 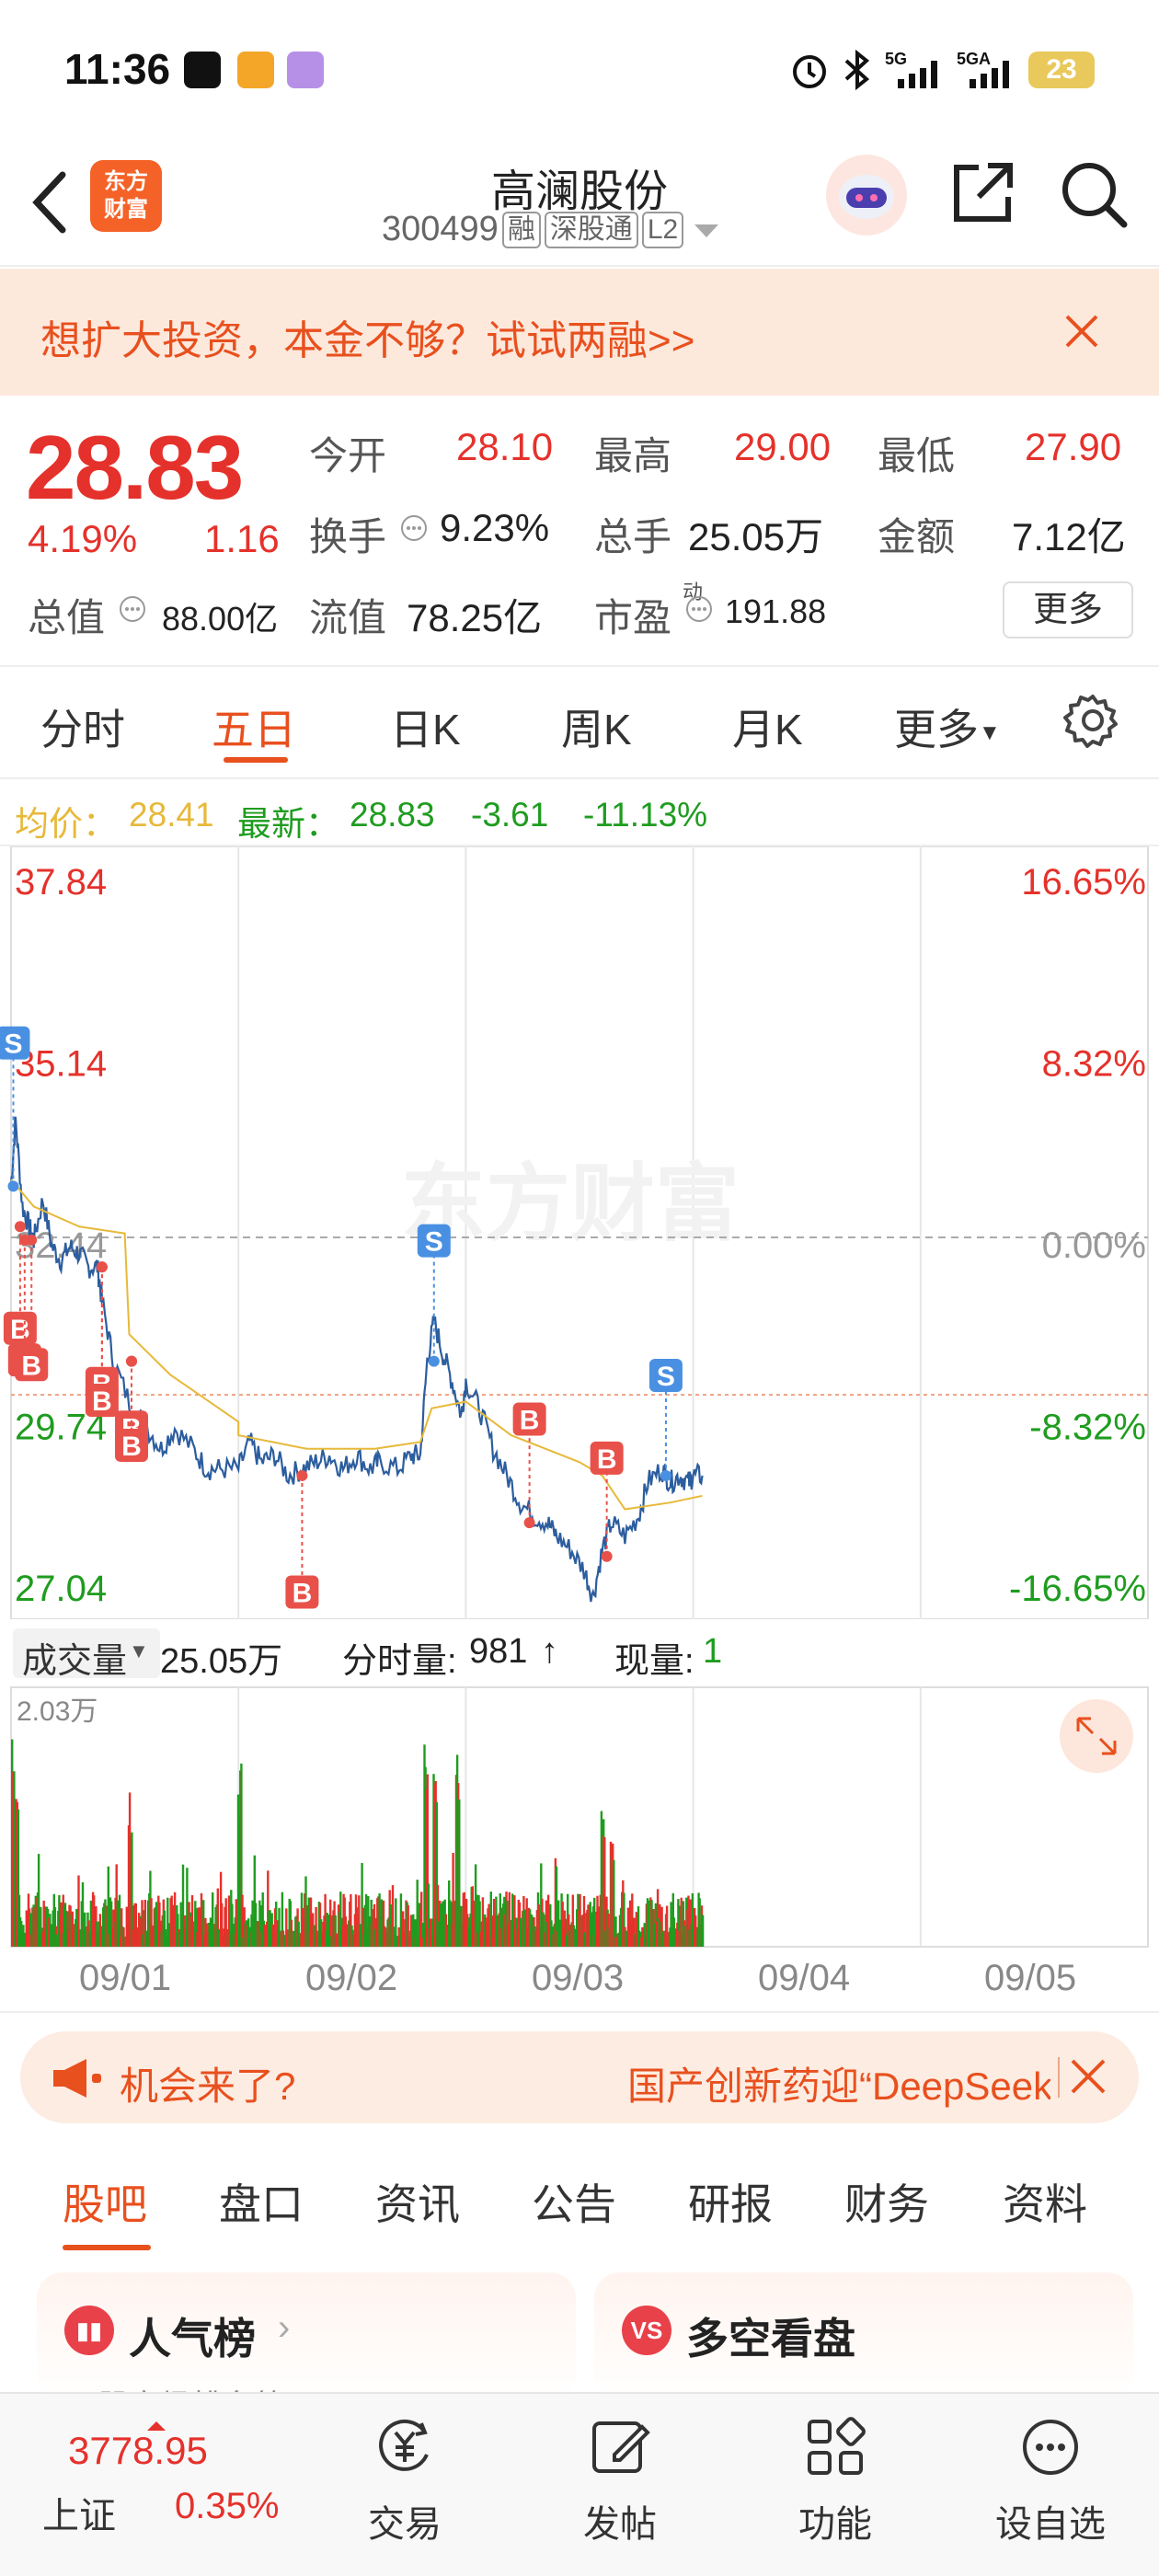 I want to click on opportunity-promo: 机会来了? 国产创新药迎“DeepSeek时刻”, so click(x=579, y=2077).